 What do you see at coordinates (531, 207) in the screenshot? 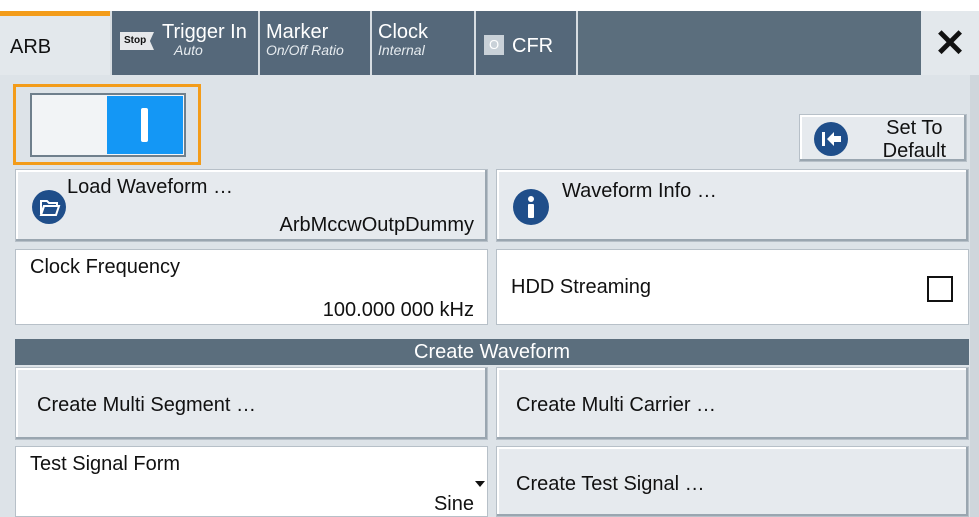
I see `info-icon` at bounding box center [531, 207].